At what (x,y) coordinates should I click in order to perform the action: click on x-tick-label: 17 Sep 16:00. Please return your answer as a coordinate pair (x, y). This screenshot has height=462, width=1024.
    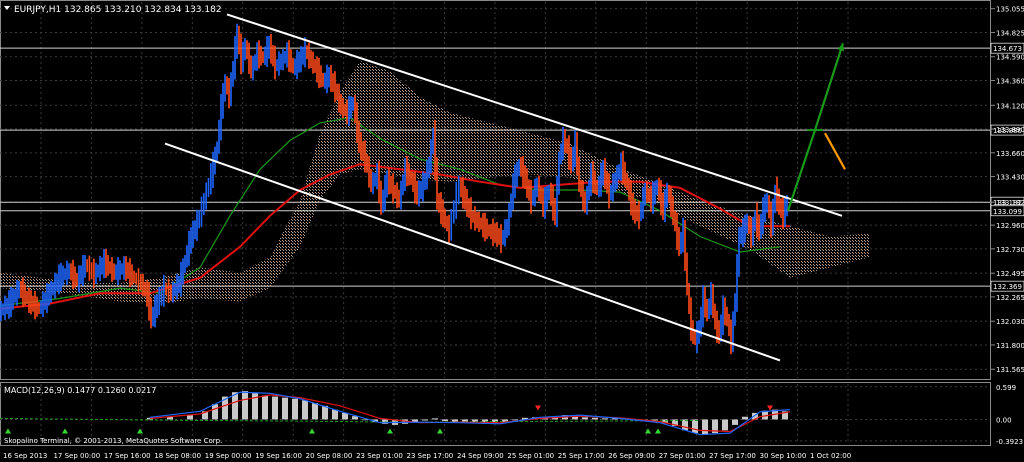
    Looking at the image, I should click on (127, 456).